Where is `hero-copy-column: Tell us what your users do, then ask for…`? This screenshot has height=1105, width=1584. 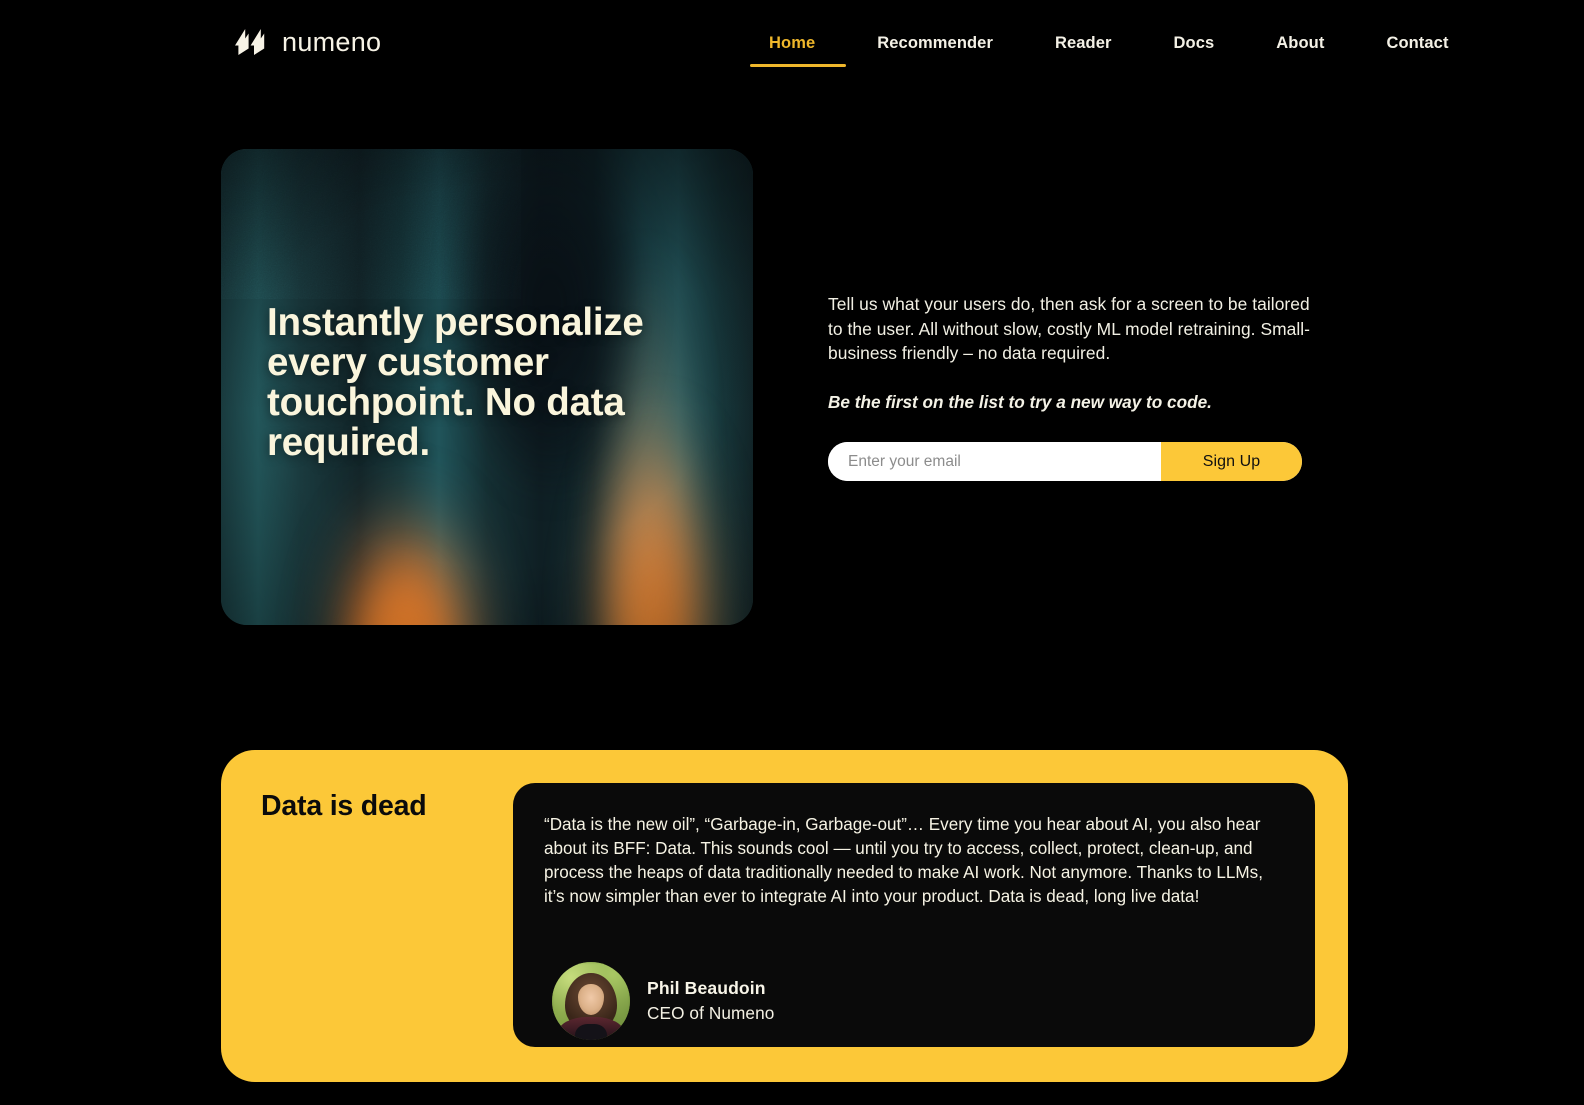
hero-copy-column: Tell us what your users do, then ask for… is located at coordinates (1078, 387).